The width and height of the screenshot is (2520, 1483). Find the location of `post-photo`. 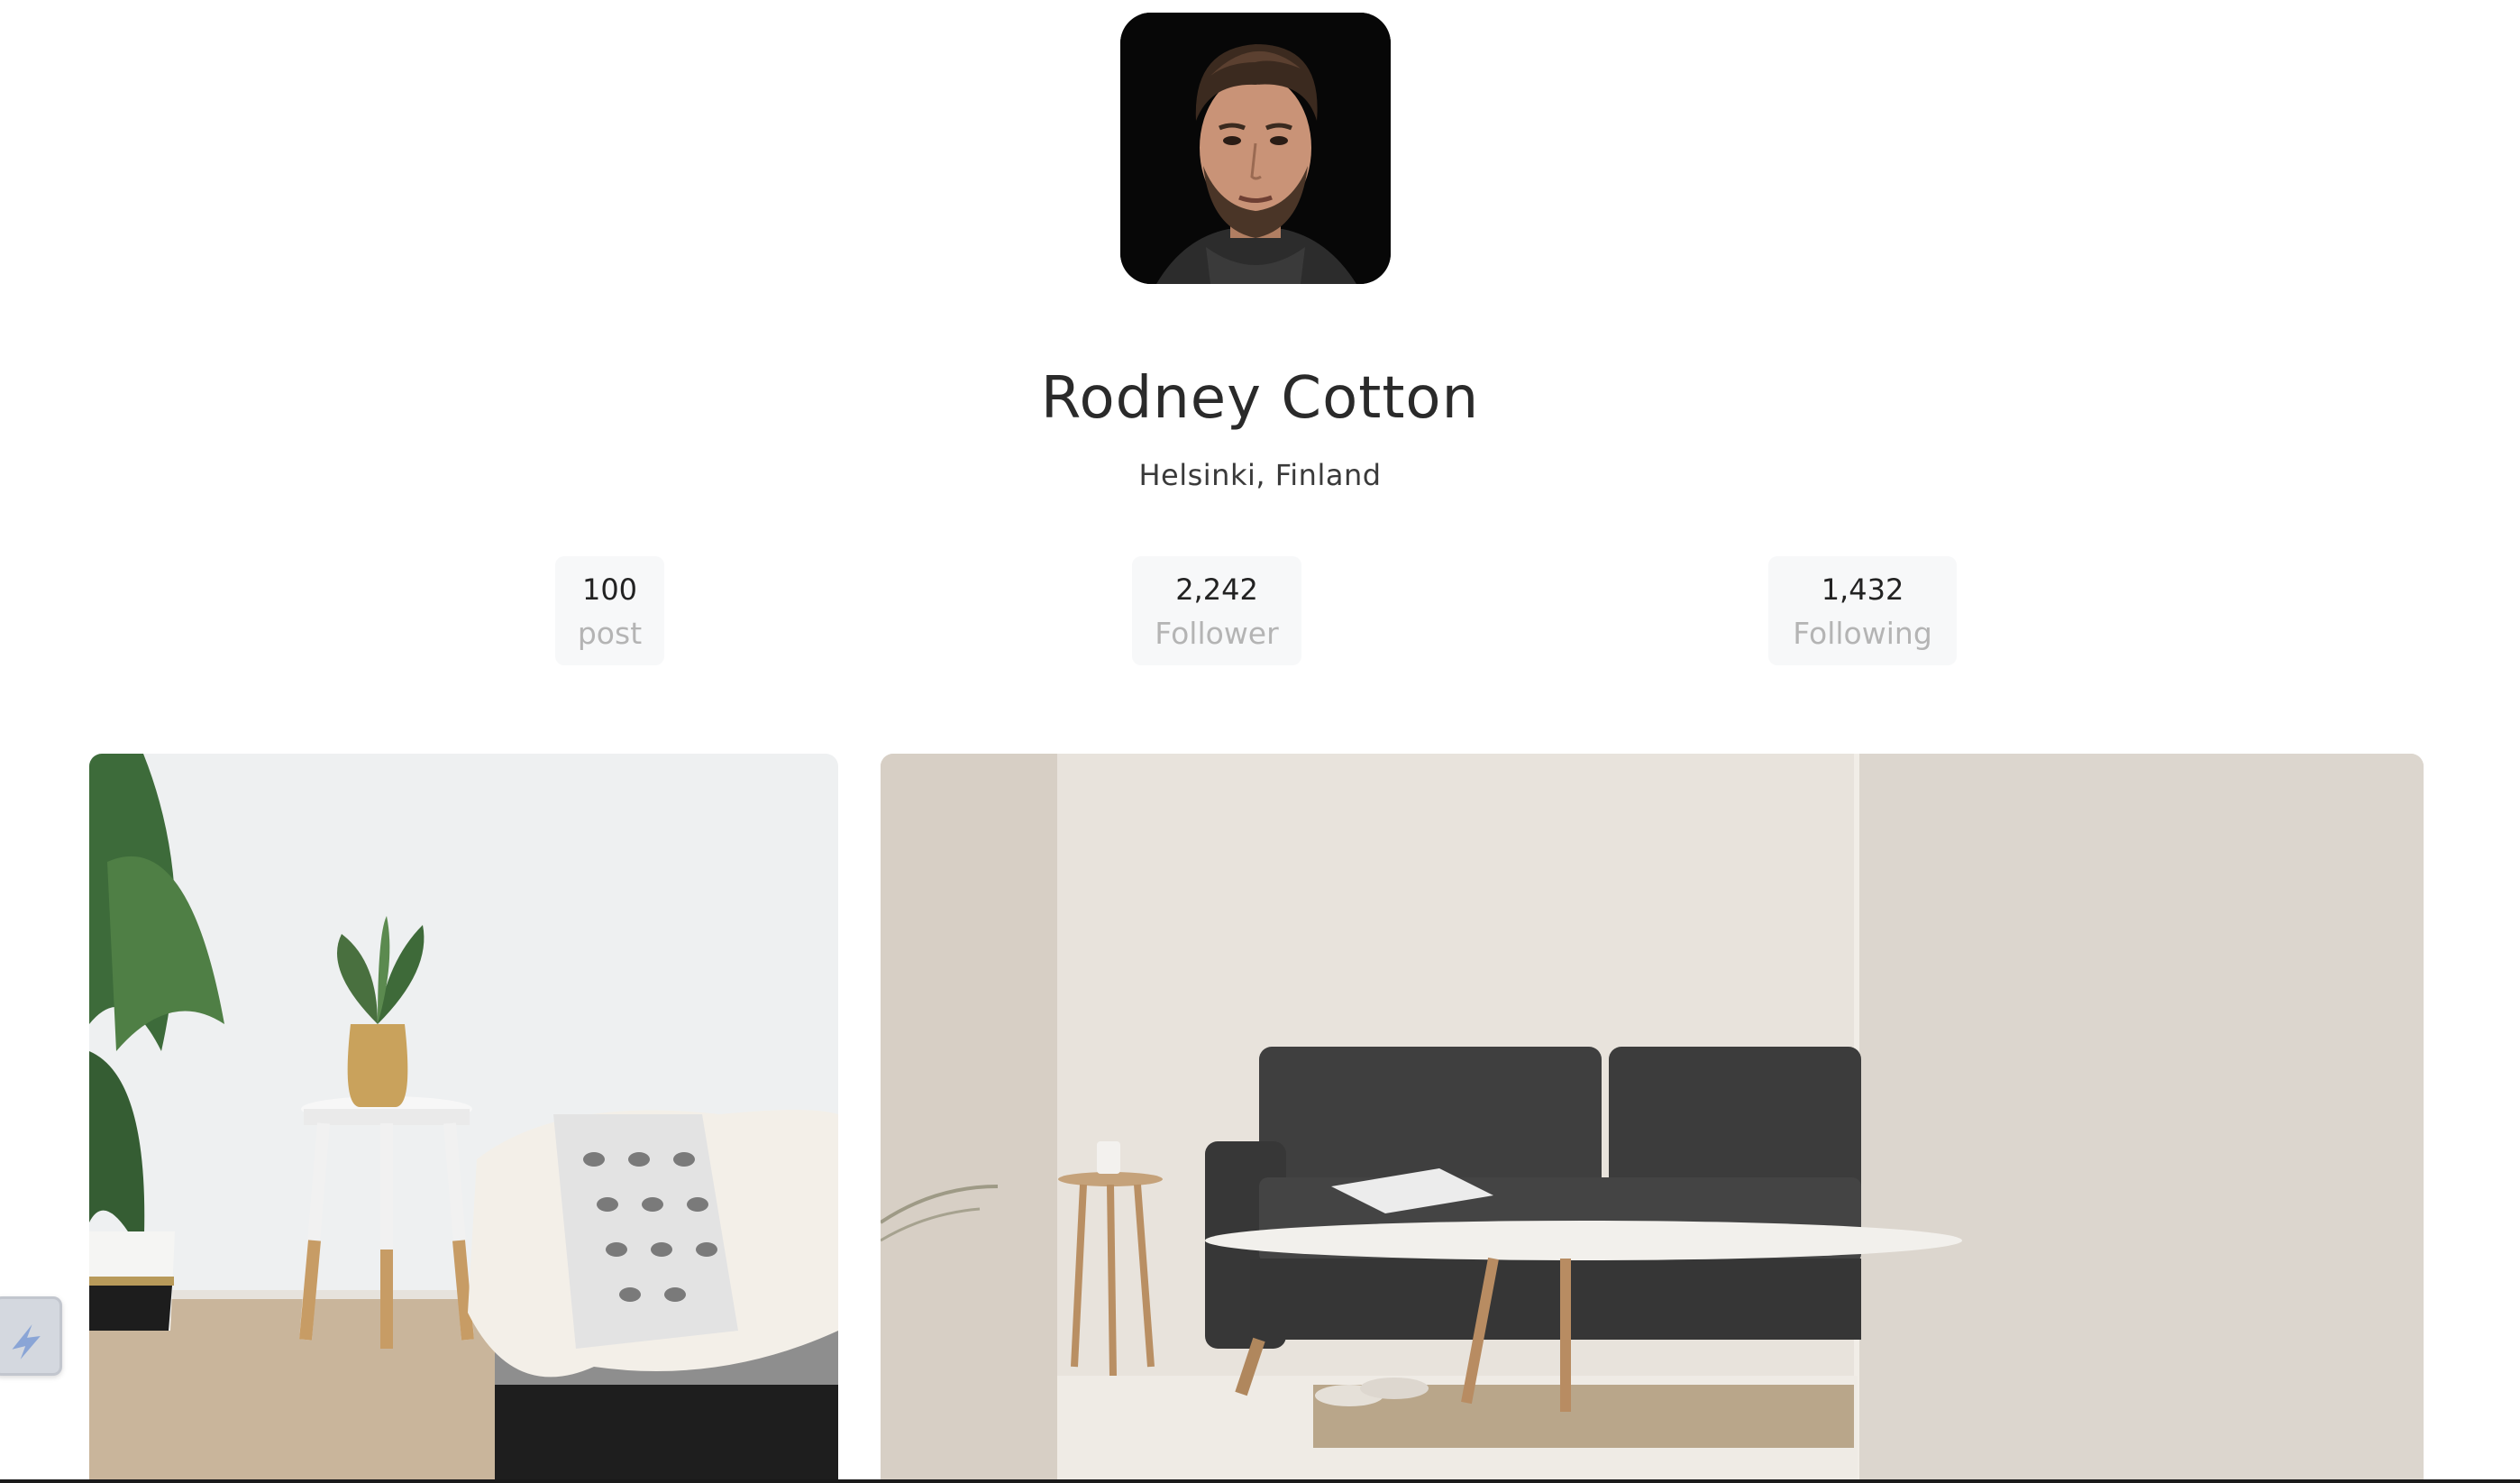

post-photo is located at coordinates (463, 1118).